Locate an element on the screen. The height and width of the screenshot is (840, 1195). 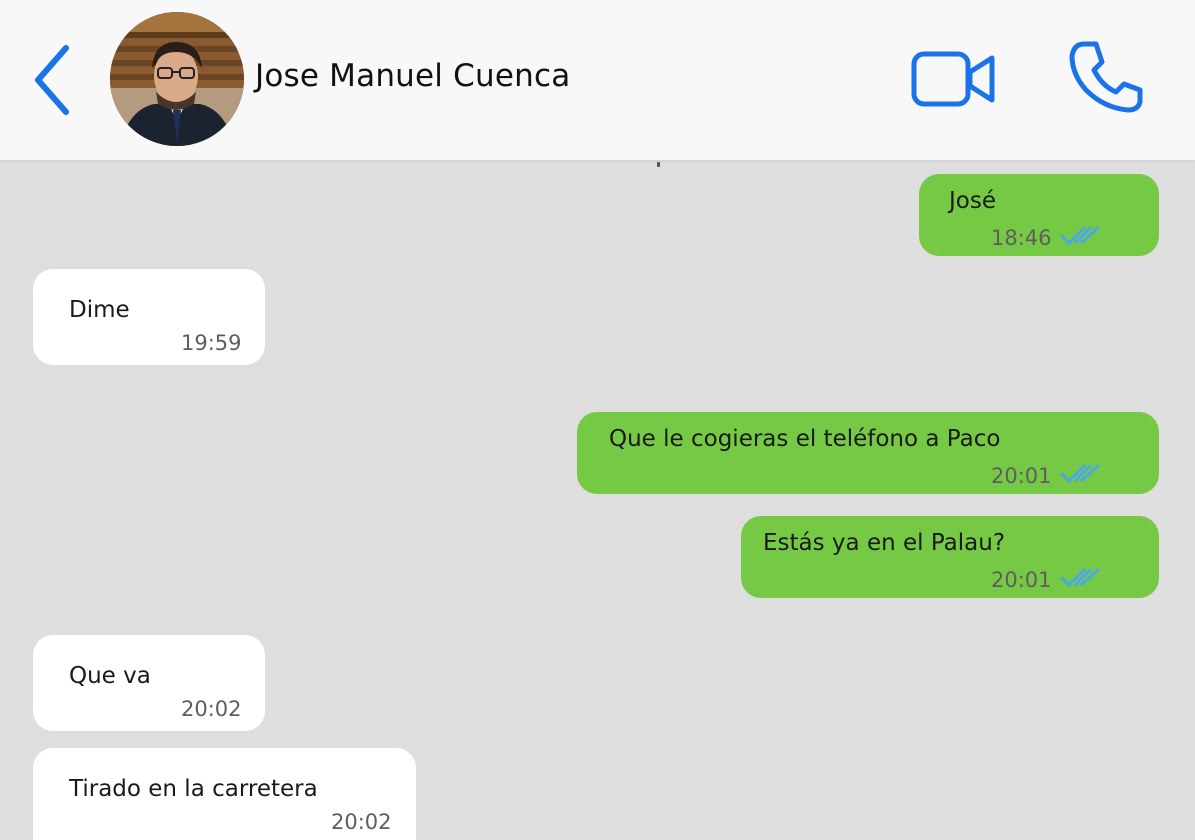
back-button is located at coordinates (53, 80).